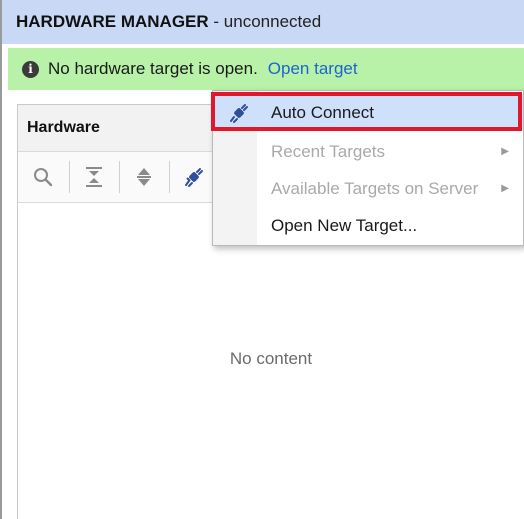 The width and height of the screenshot is (524, 519). Describe the element at coordinates (313, 69) in the screenshot. I see `open-target-link: Open target` at that location.